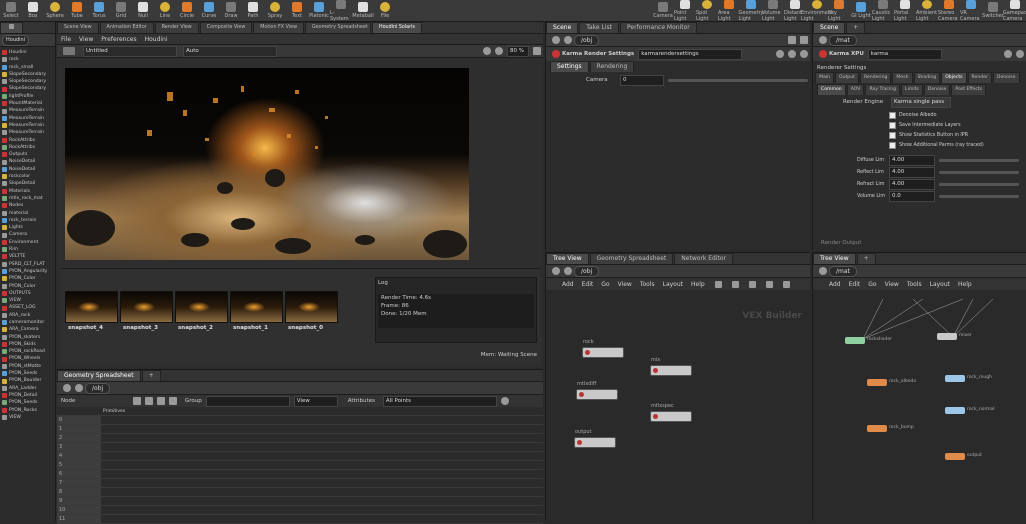  Describe the element at coordinates (970, 410) in the screenshot. I see `material-node: rock_normal` at that location.